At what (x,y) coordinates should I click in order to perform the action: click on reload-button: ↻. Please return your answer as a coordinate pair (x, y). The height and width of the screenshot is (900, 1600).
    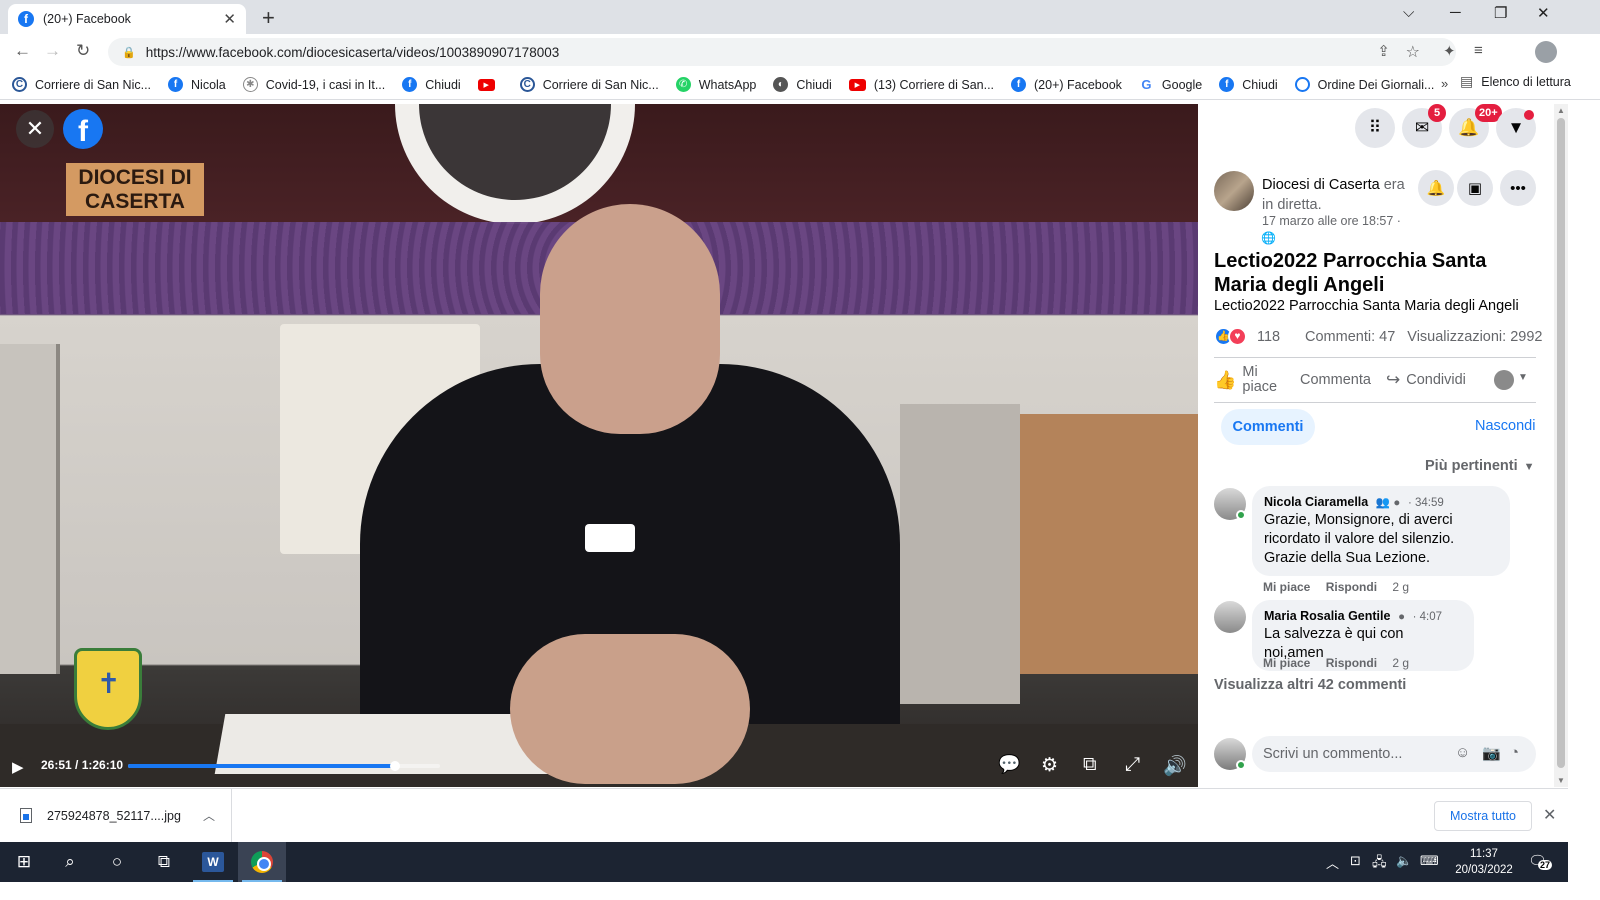
    Looking at the image, I should click on (83, 51).